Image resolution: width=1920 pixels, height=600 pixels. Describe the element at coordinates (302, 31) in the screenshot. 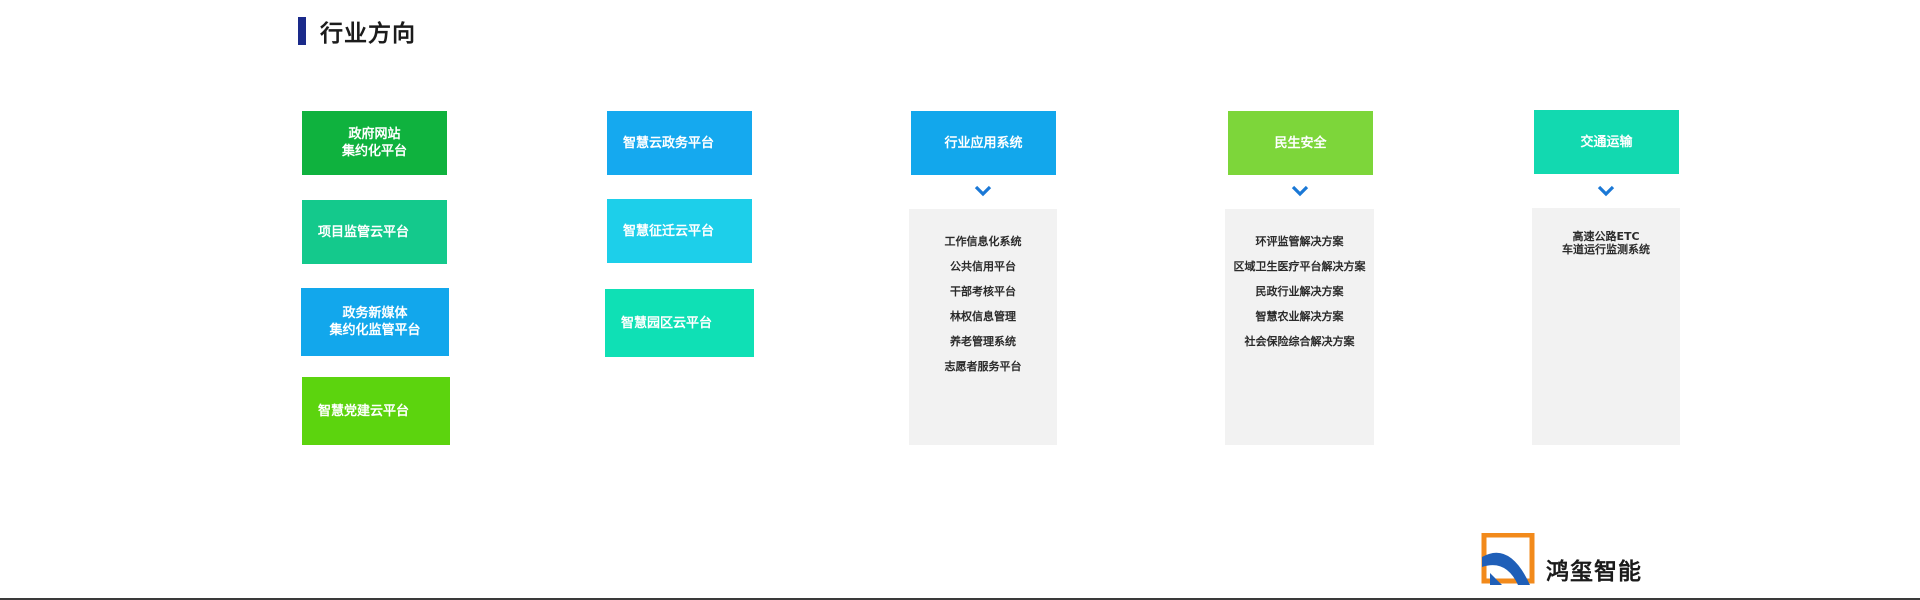

I see `title-accent-bar` at that location.